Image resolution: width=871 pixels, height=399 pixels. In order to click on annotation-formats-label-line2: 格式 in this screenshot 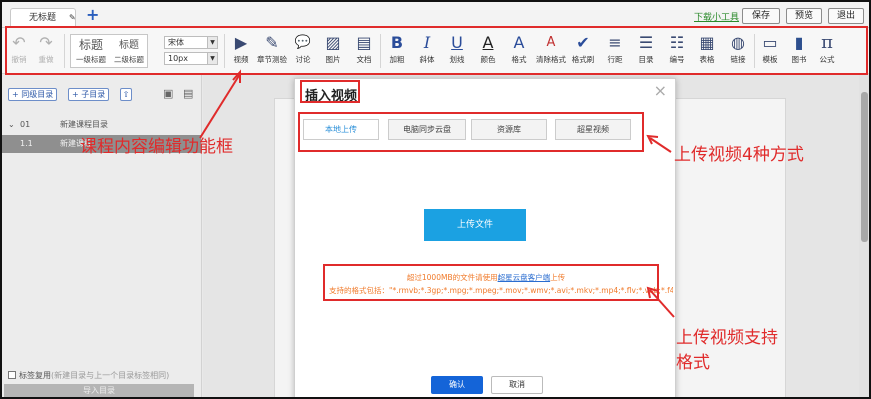, I will do `click(693, 363)`.